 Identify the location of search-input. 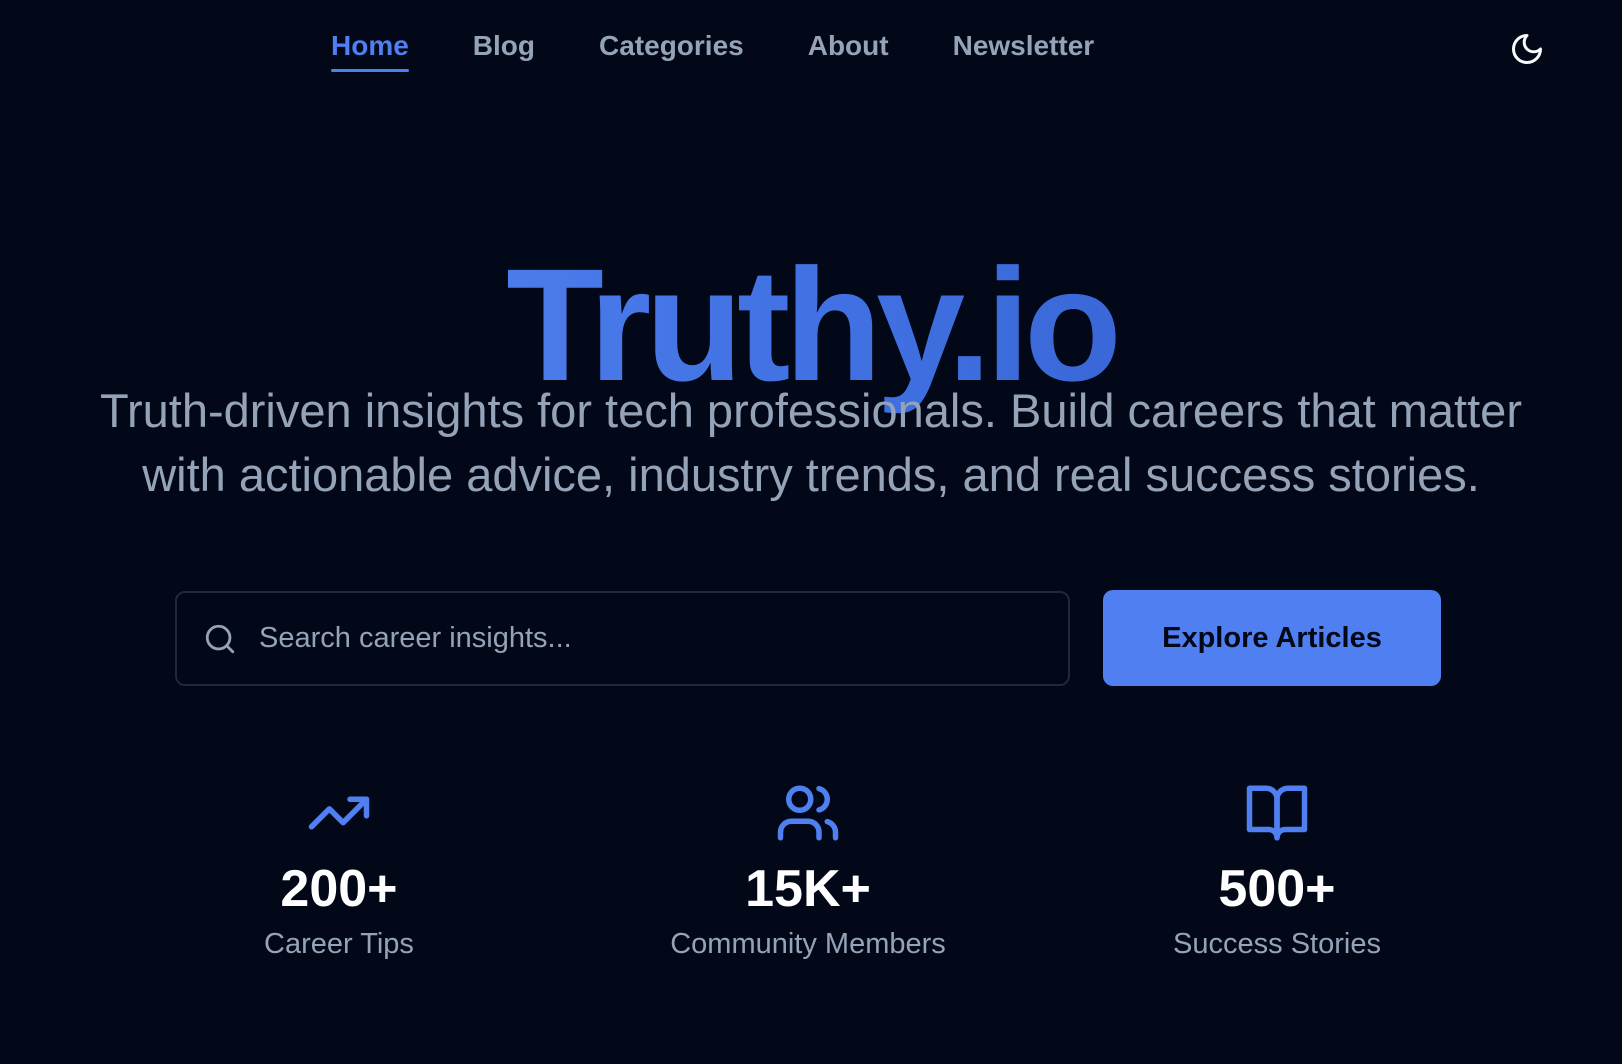
(652, 638).